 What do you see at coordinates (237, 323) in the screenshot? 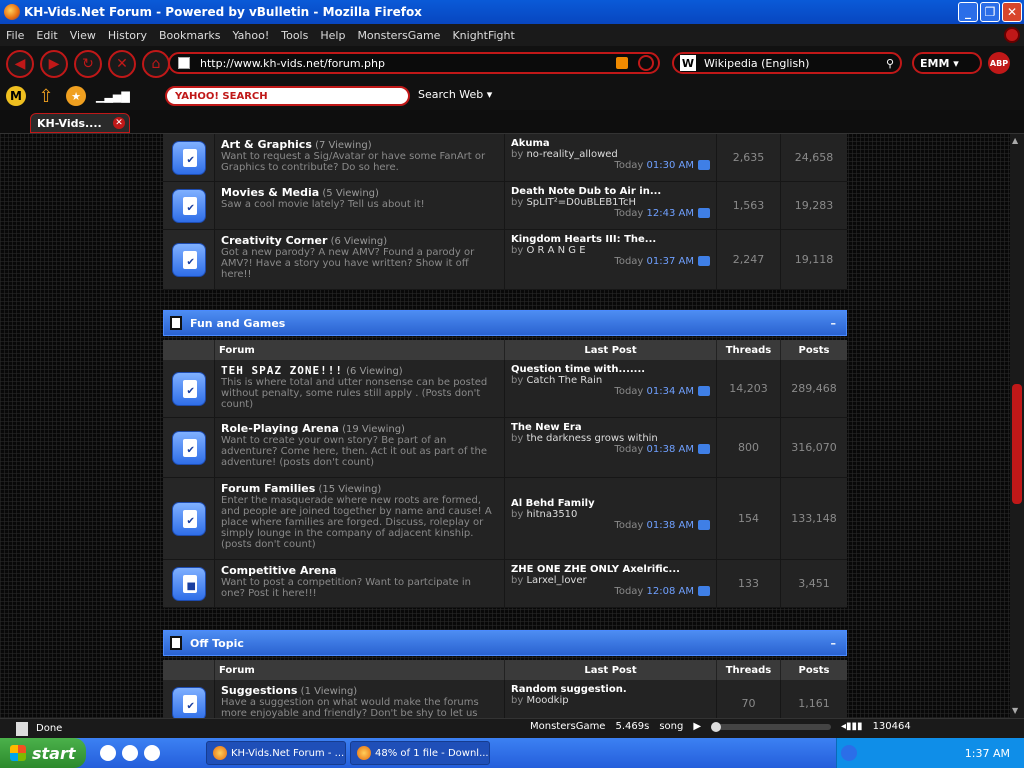
I see `category-title: Fun and Games` at bounding box center [237, 323].